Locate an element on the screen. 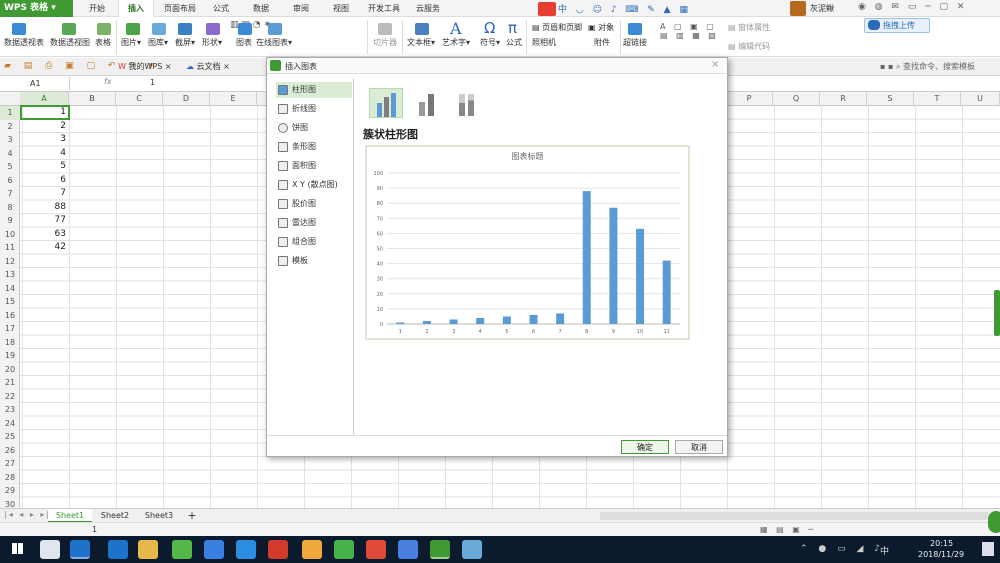  app-icon-orange is located at coordinates (312, 549).